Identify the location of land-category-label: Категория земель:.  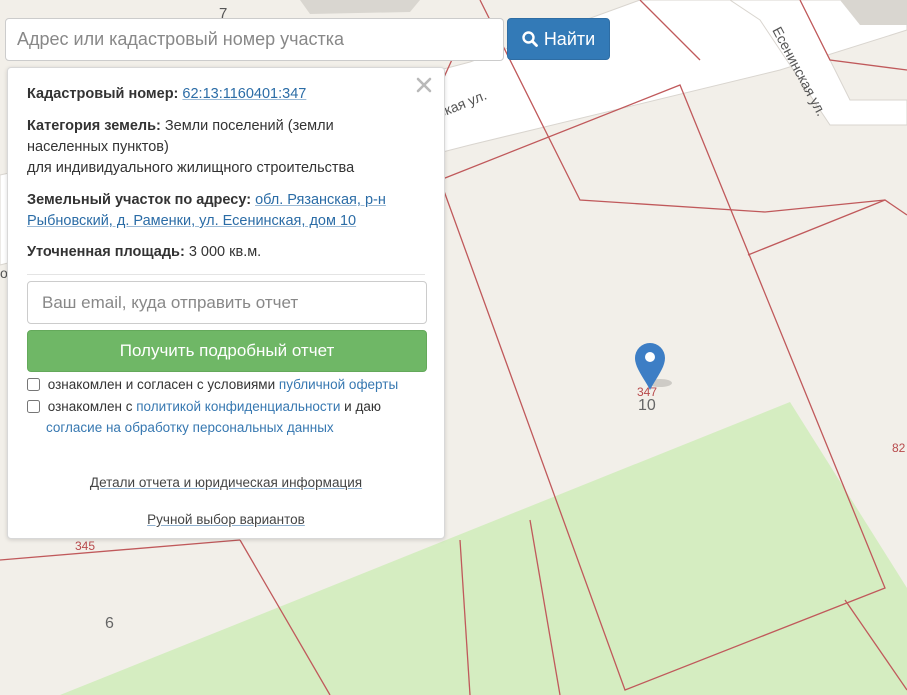
(94, 126).